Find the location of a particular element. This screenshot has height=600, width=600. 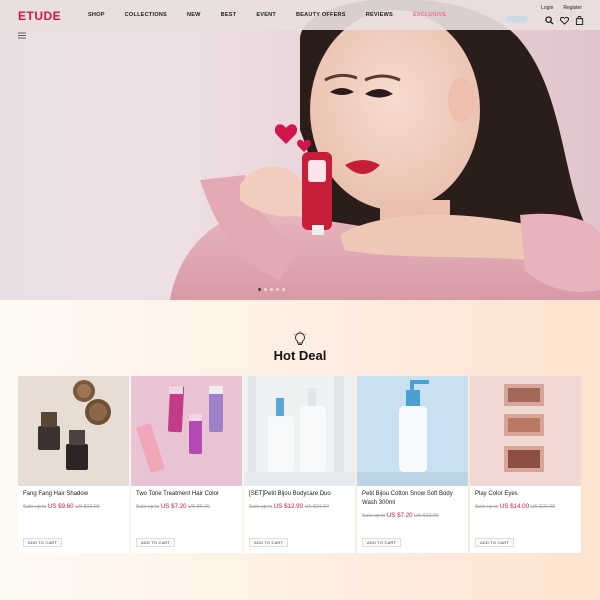

product-price: Sale up to US $7.20 US $9.00 is located at coordinates (173, 506).